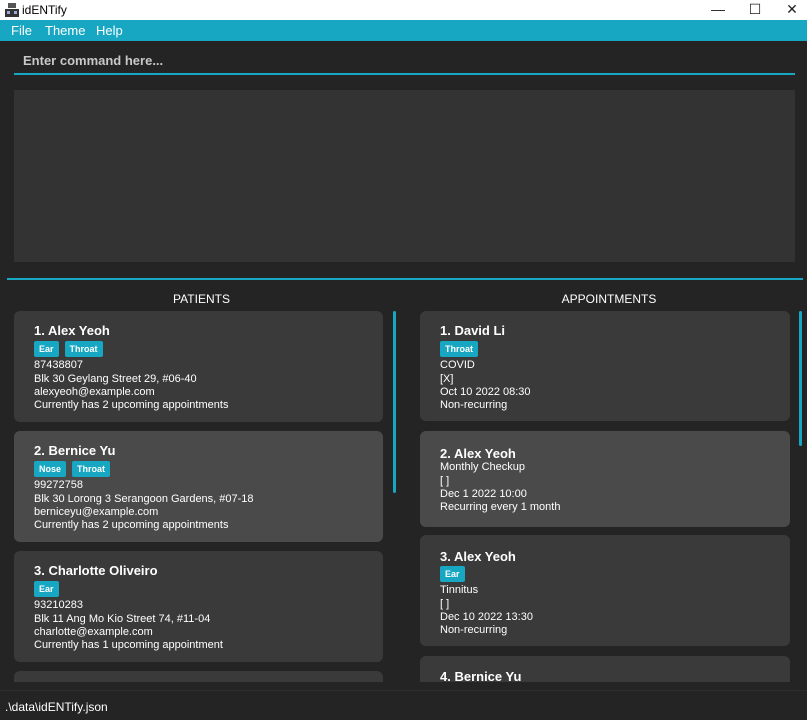 The width and height of the screenshot is (807, 720). I want to click on section-divider, so click(405, 279).